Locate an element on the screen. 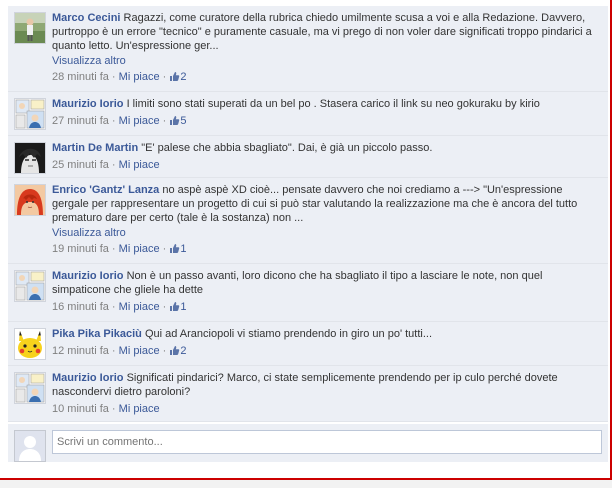  comment-meta: 25 minuti fa · Mi piace is located at coordinates (327, 165).